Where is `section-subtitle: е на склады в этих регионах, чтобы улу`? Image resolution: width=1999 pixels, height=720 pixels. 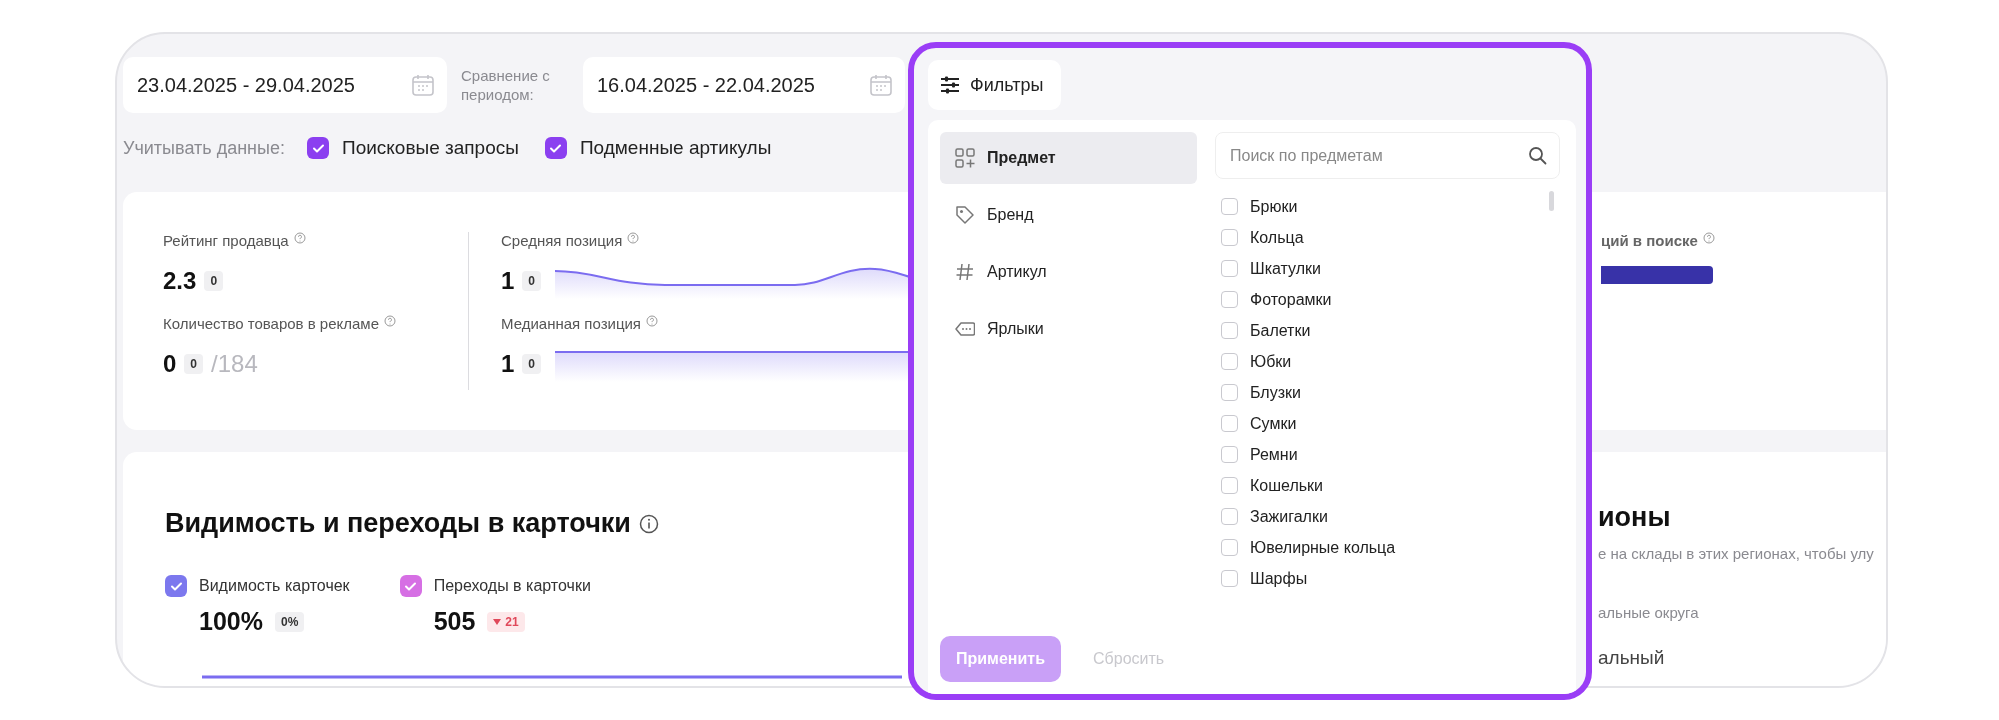
section-subtitle: е на склады в этих регионах, чтобы улу is located at coordinates (1736, 553).